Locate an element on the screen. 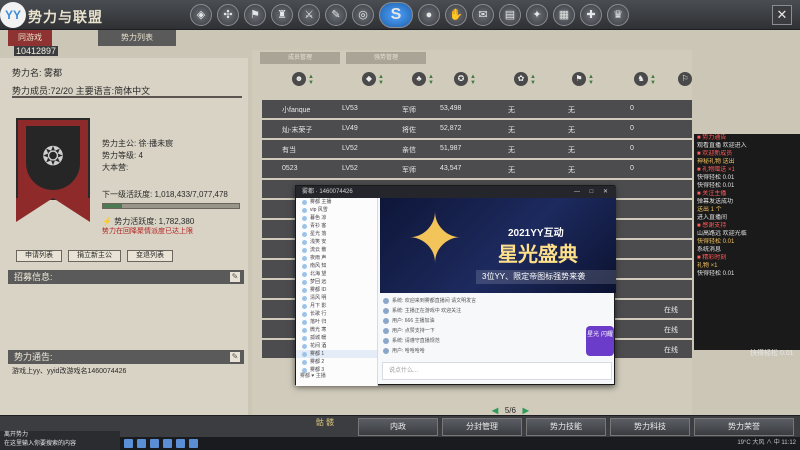 This screenshot has width=800, height=450. tab-force-tech: 势力科技 is located at coordinates (650, 427).